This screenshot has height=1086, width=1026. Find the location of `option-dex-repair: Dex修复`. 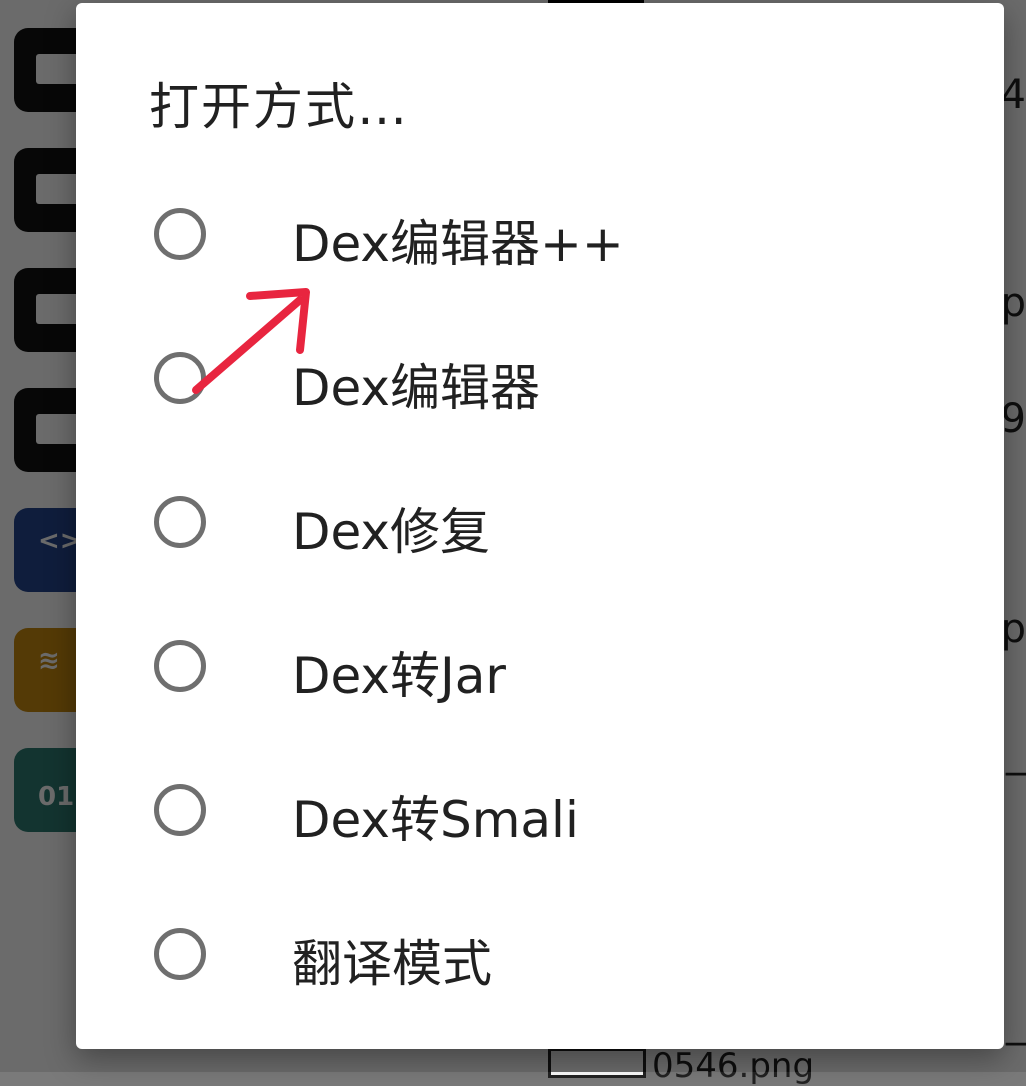

option-dex-repair: Dex修复 is located at coordinates (540, 524).